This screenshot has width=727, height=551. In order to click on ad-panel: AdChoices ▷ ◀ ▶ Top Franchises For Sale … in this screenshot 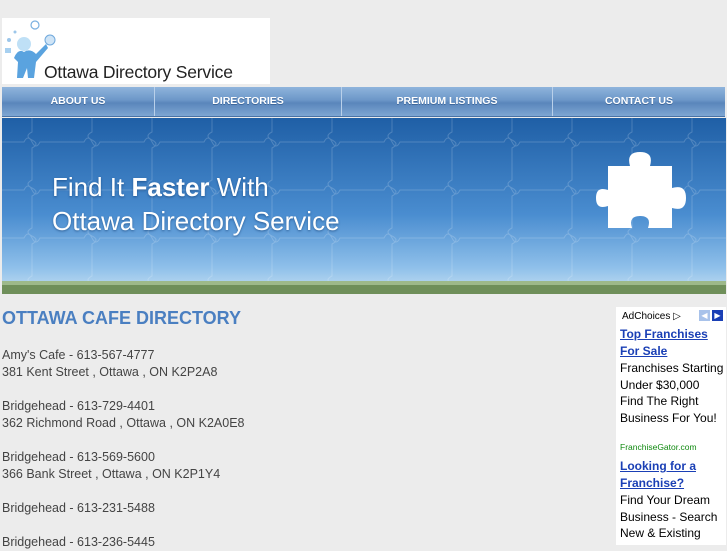, I will do `click(671, 426)`.